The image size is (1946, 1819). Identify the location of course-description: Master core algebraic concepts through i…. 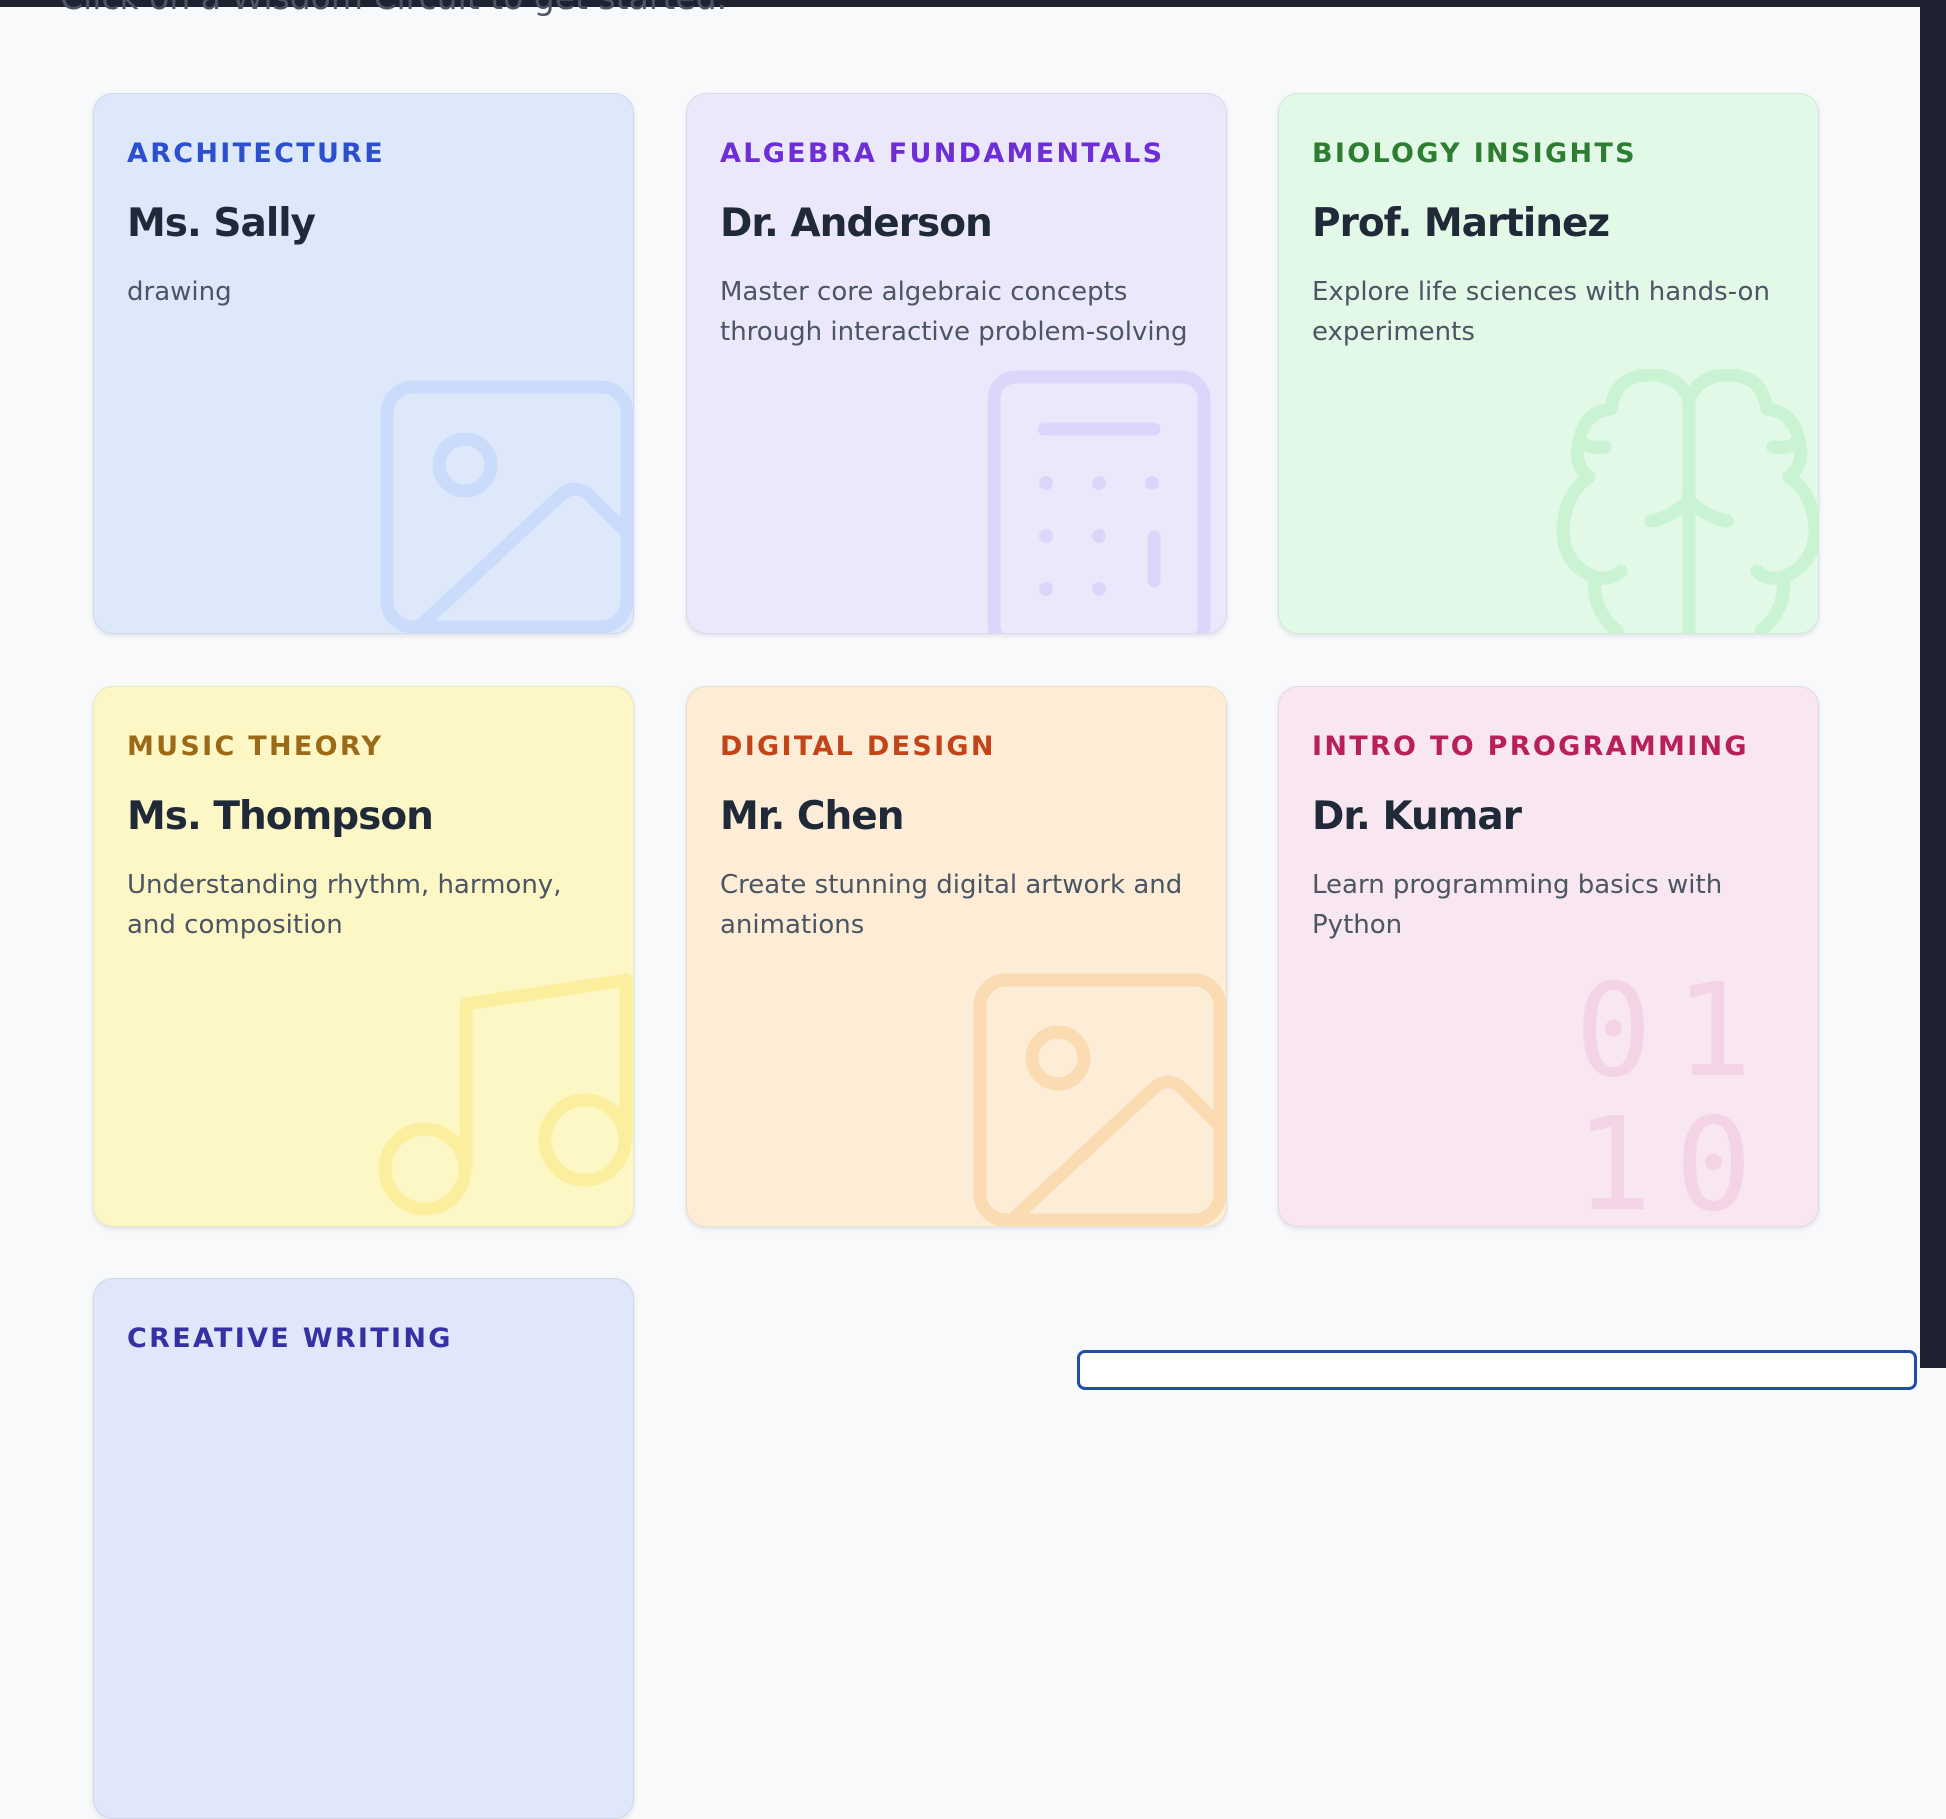
(954, 312).